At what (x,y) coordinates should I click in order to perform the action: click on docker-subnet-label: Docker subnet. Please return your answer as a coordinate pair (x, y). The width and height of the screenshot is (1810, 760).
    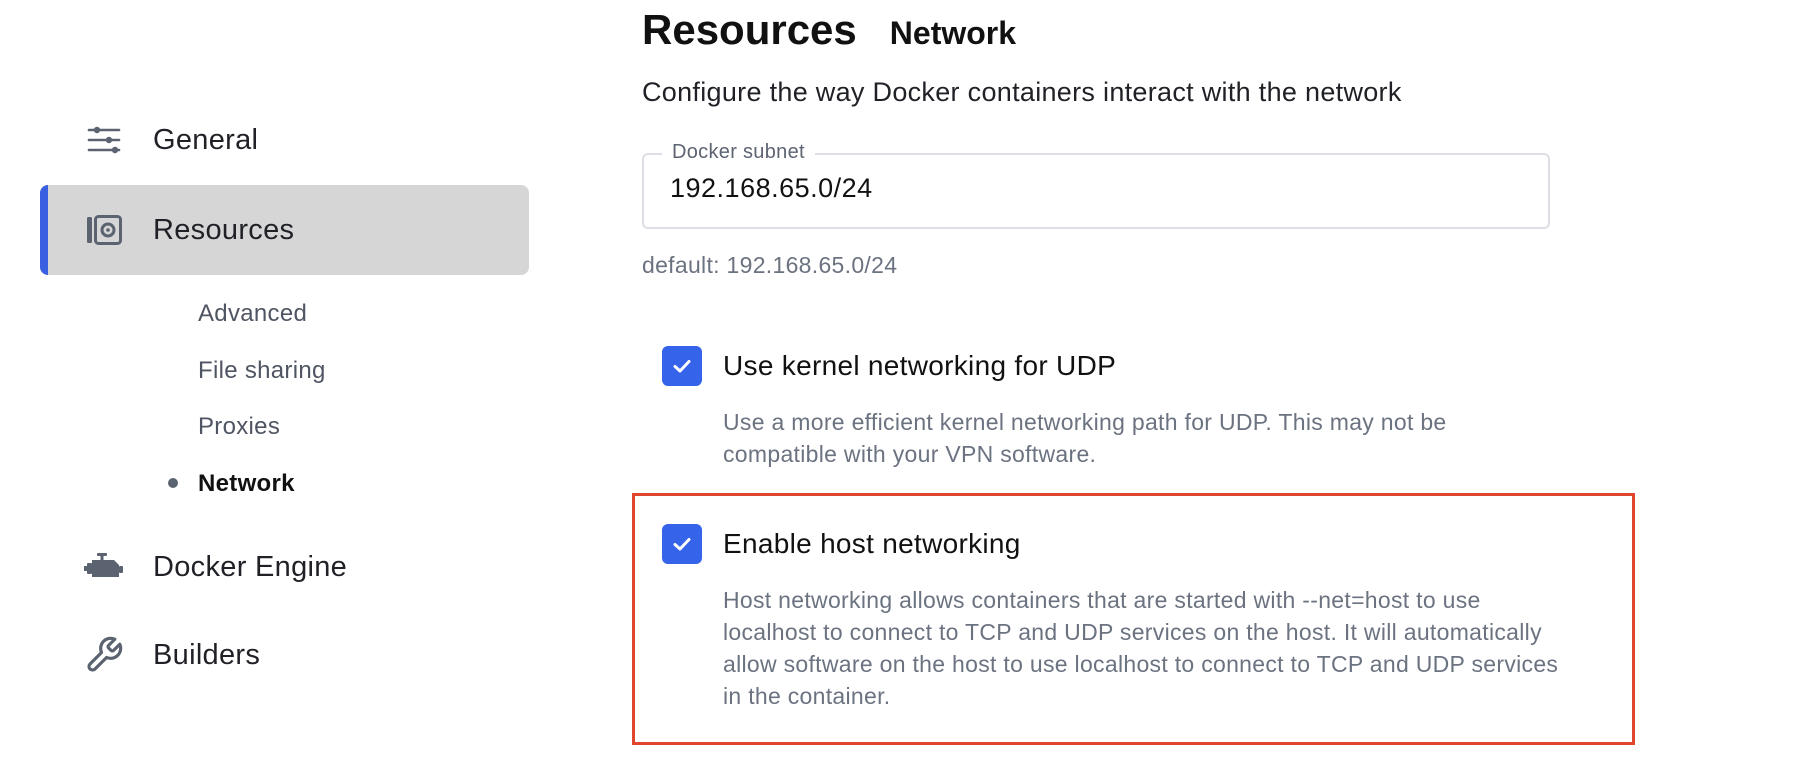
    Looking at the image, I should click on (738, 152).